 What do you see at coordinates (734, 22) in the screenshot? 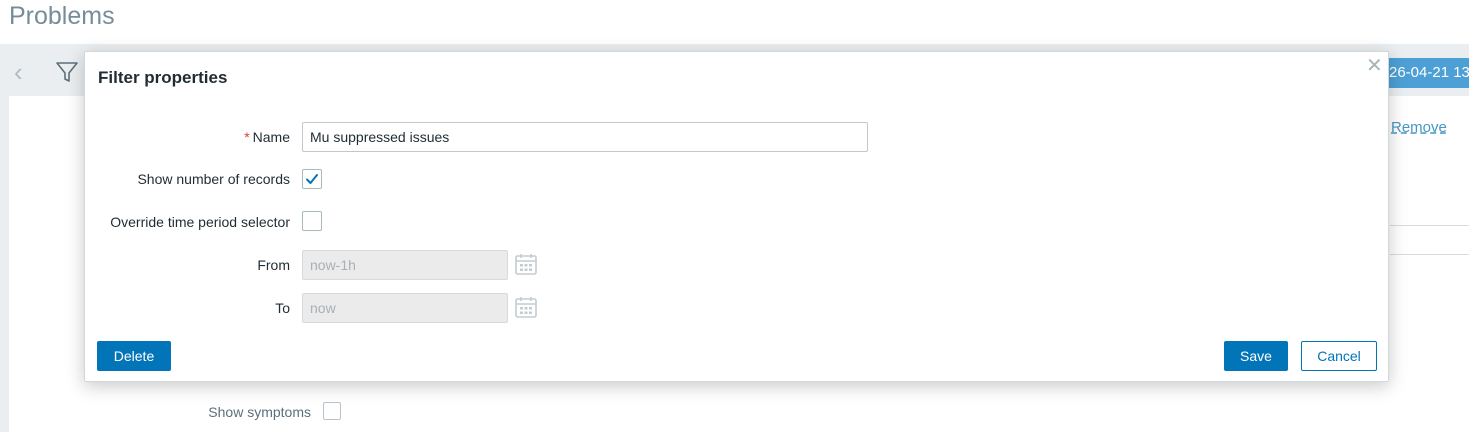
I see `page-header: Problems` at bounding box center [734, 22].